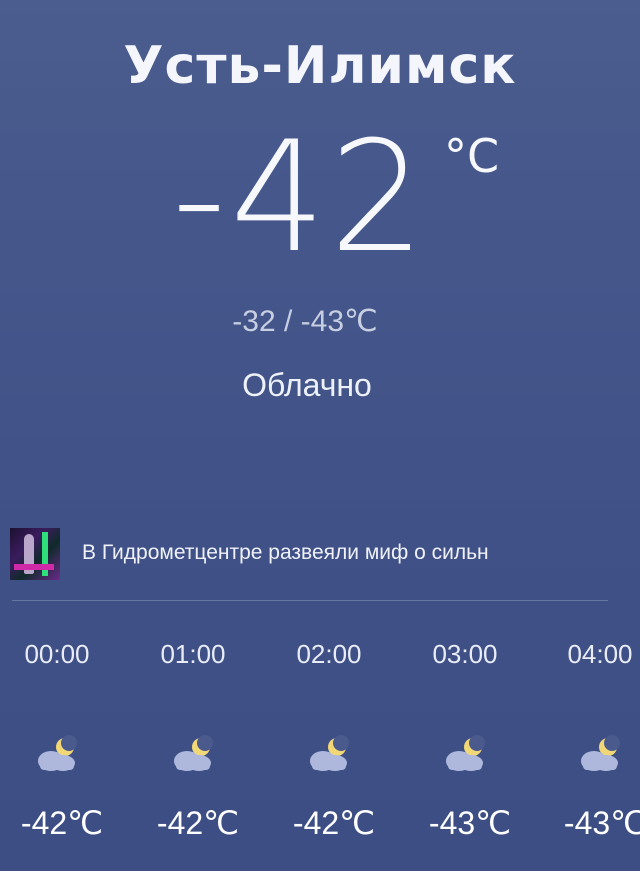 Image resolution: width=640 pixels, height=871 pixels. I want to click on hour-time: 03:00, so click(465, 654).